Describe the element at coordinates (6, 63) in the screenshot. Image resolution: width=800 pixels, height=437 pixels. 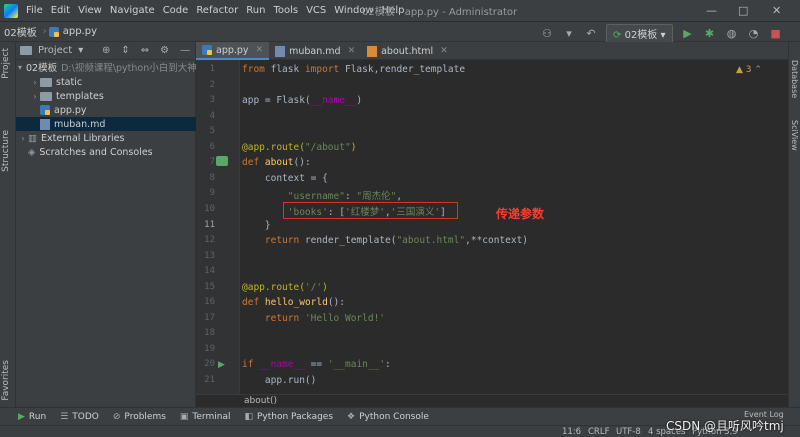
I see `project-tool-tab: Project` at that location.